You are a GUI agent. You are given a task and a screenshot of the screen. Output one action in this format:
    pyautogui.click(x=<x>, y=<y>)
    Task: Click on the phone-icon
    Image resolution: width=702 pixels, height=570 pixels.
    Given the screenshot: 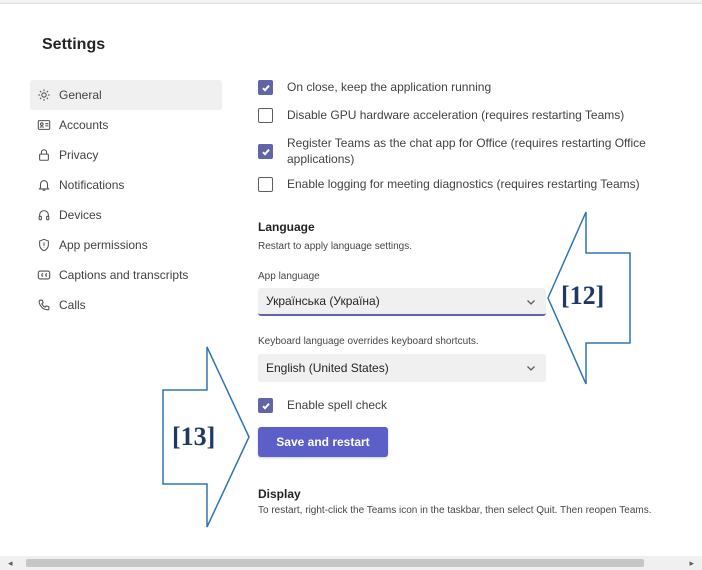 What is the action you would take?
    pyautogui.click(x=44, y=305)
    